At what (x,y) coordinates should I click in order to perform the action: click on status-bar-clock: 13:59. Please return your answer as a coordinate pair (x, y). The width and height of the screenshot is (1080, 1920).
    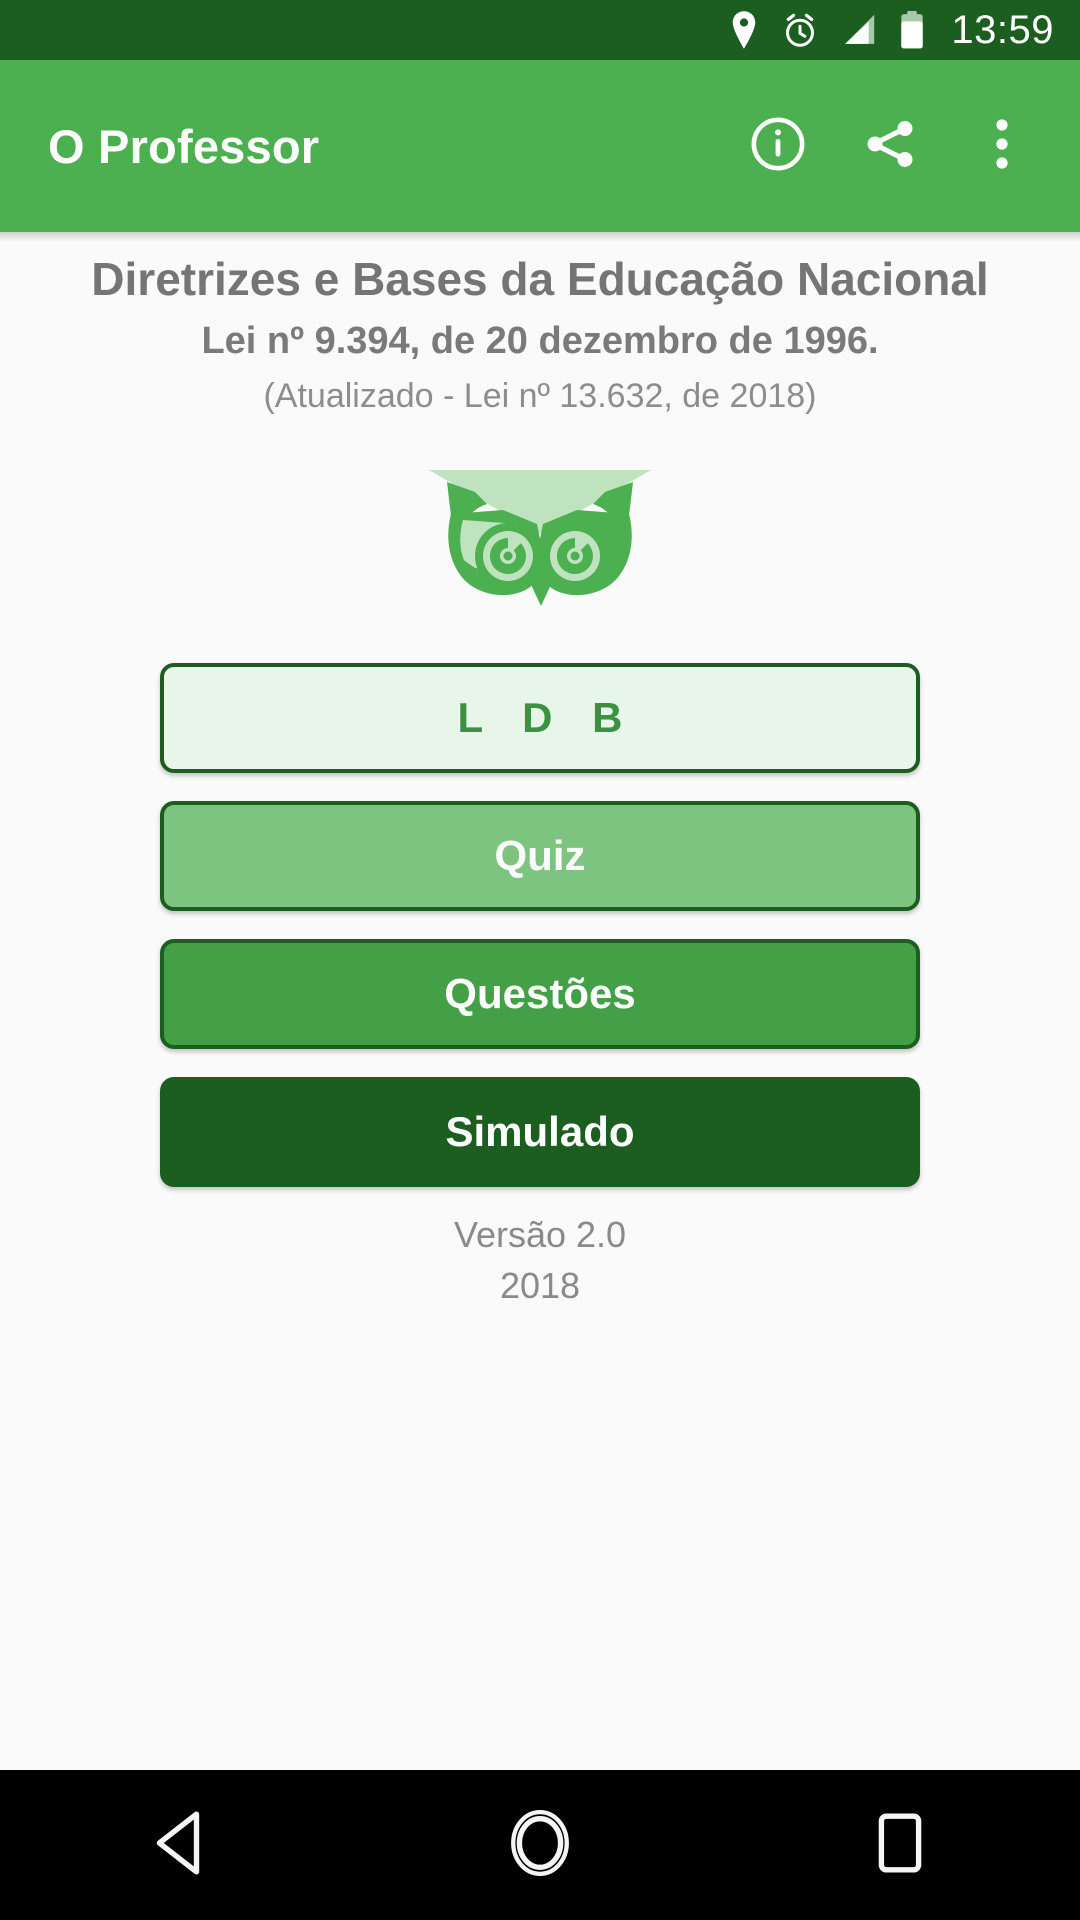
    Looking at the image, I should click on (1002, 30).